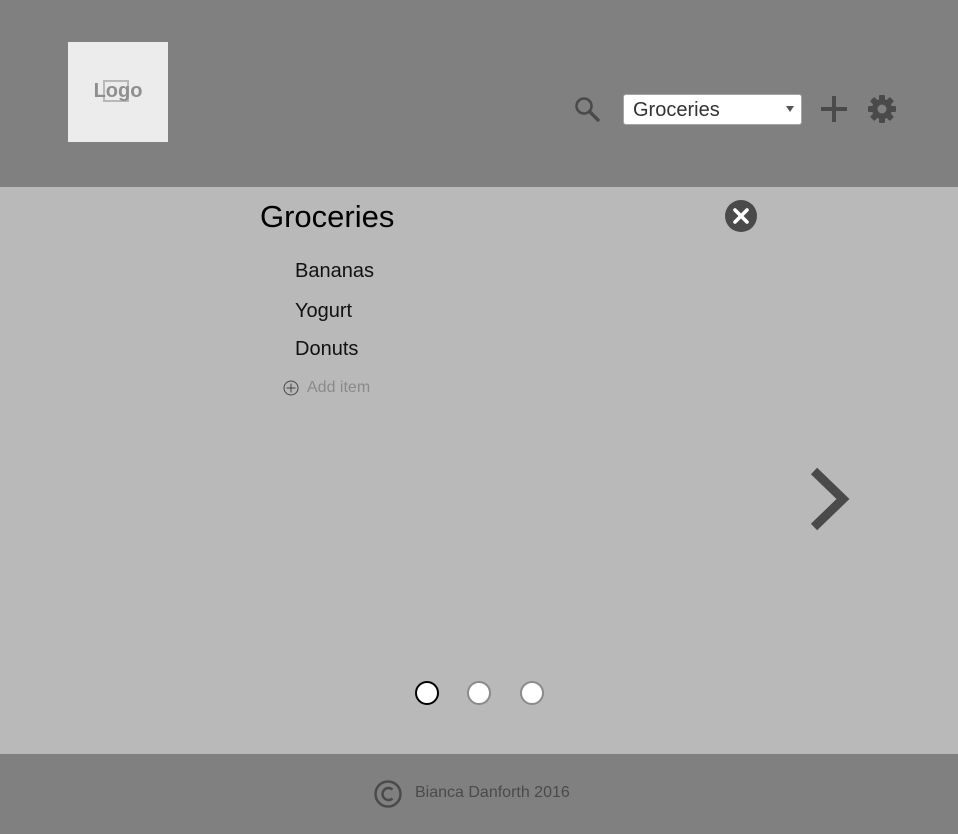 The height and width of the screenshot is (834, 958). I want to click on copyright-text: Bianca Danforth 2016, so click(492, 792).